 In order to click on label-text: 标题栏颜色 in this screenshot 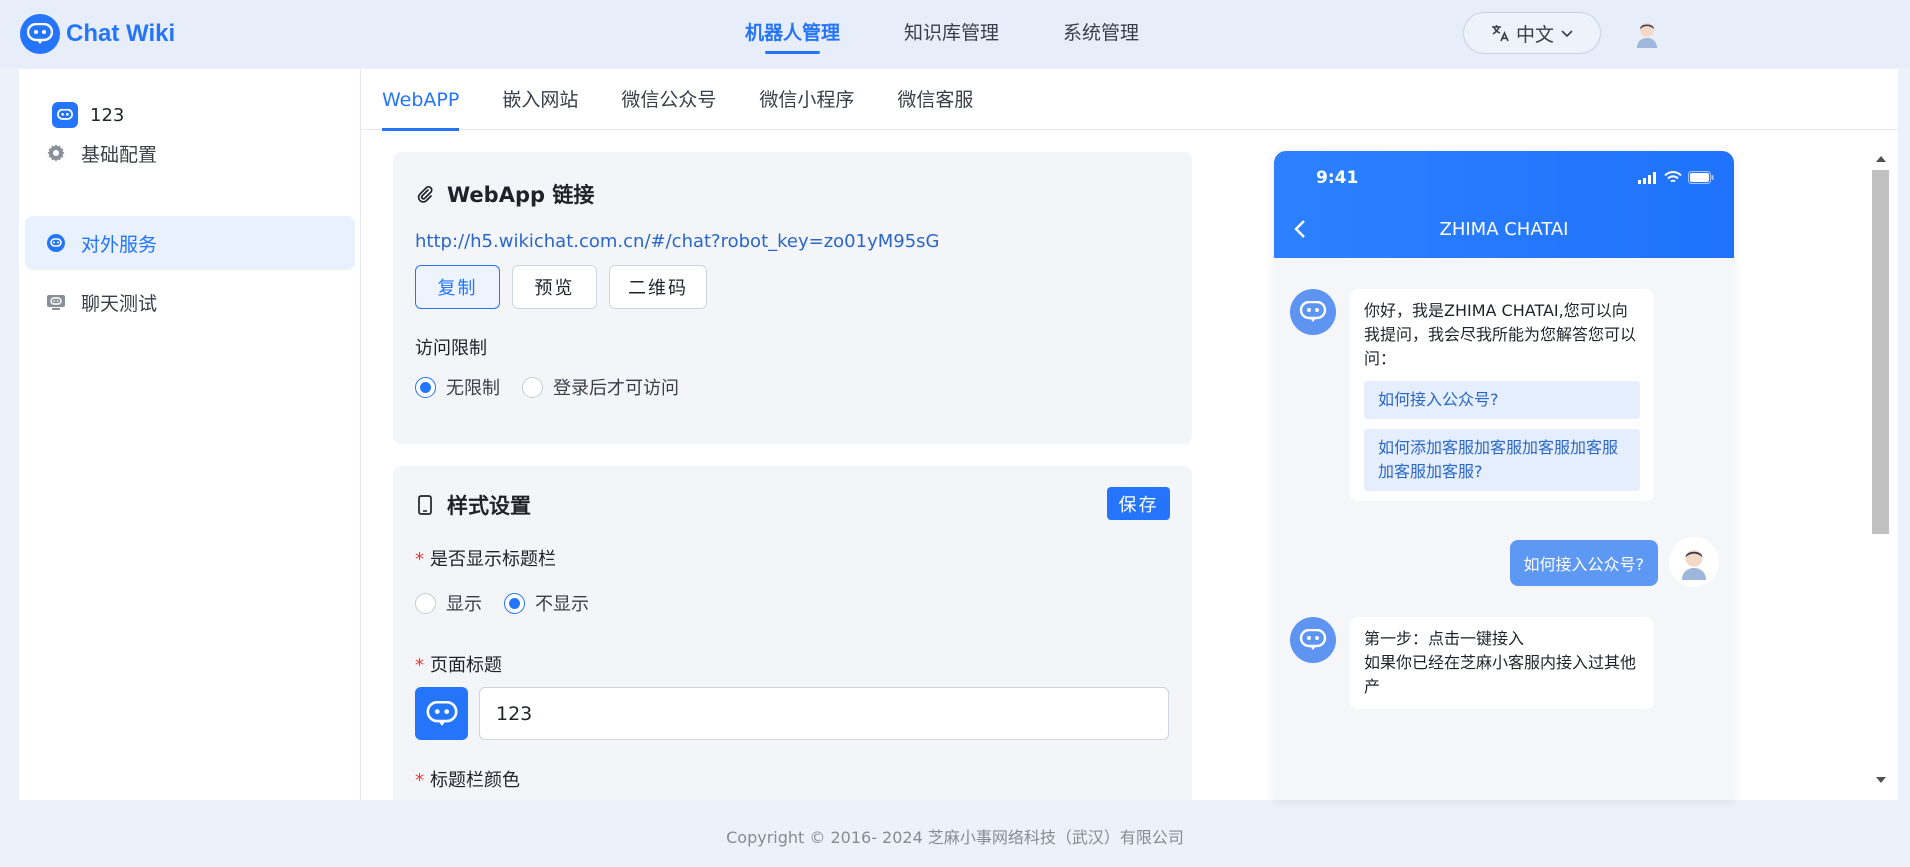, I will do `click(475, 780)`.